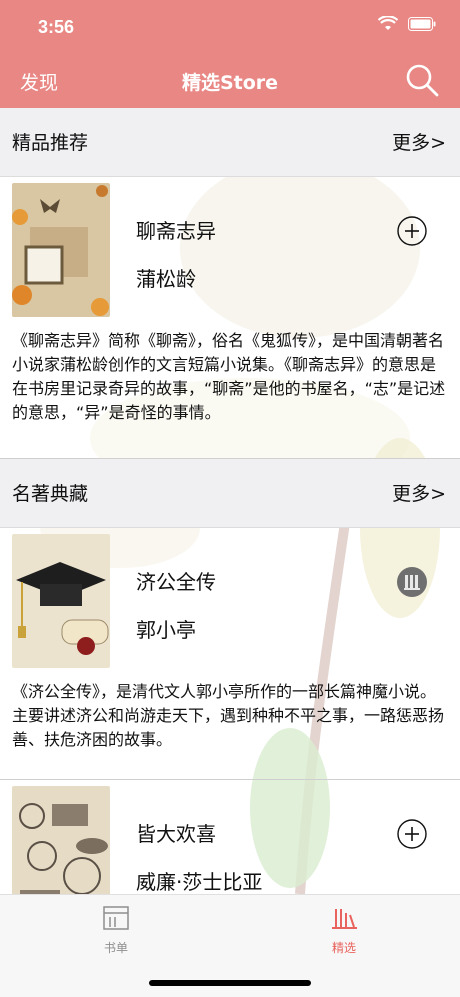 The height and width of the screenshot is (997, 460). Describe the element at coordinates (344, 919) in the screenshot. I see `bookshelf-icon` at that location.